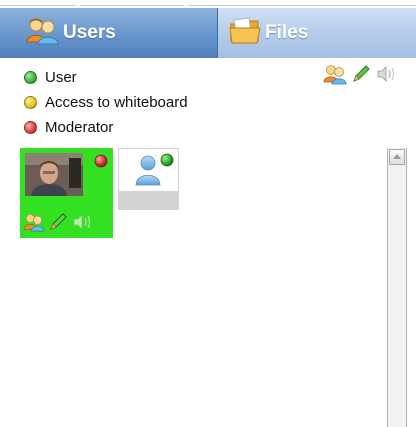 Image resolution: width=416 pixels, height=427 pixels. I want to click on participant-card-guest, so click(148, 179).